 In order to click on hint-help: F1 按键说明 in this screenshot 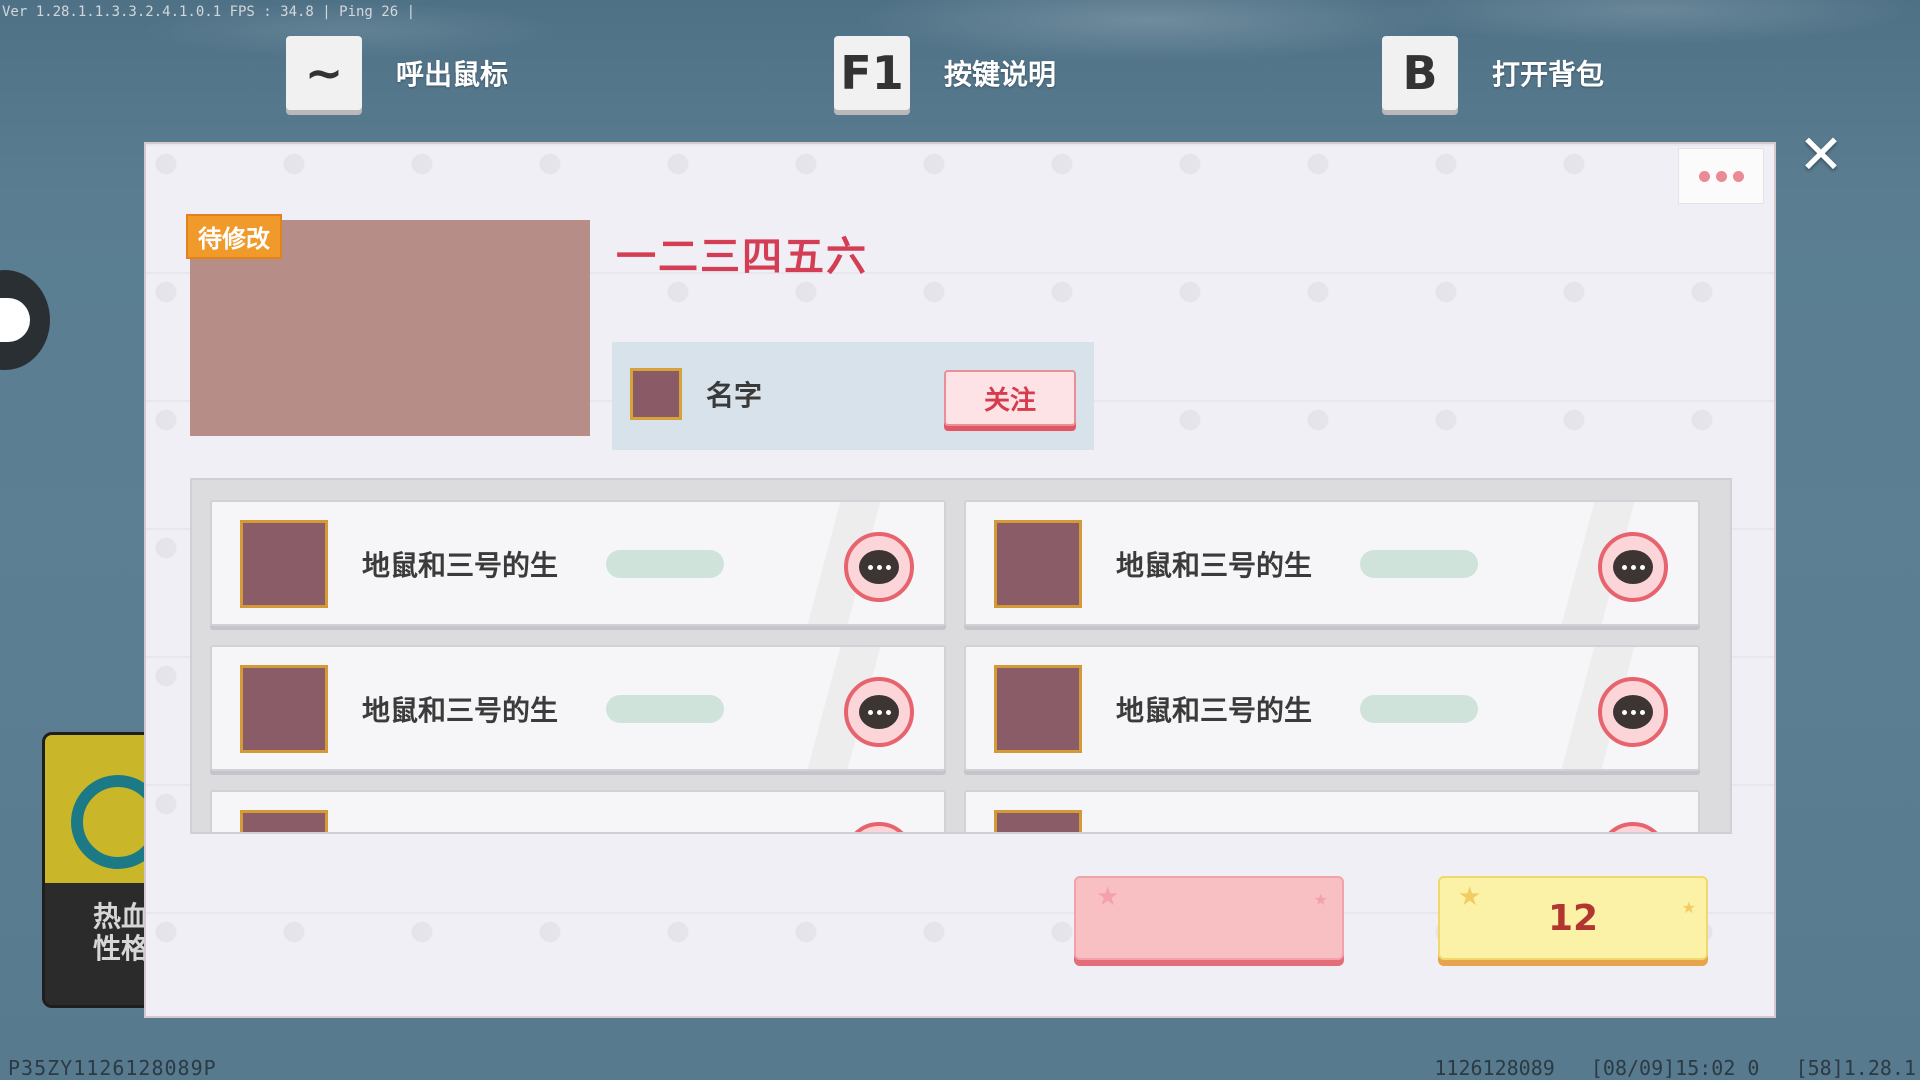, I will do `click(945, 73)`.